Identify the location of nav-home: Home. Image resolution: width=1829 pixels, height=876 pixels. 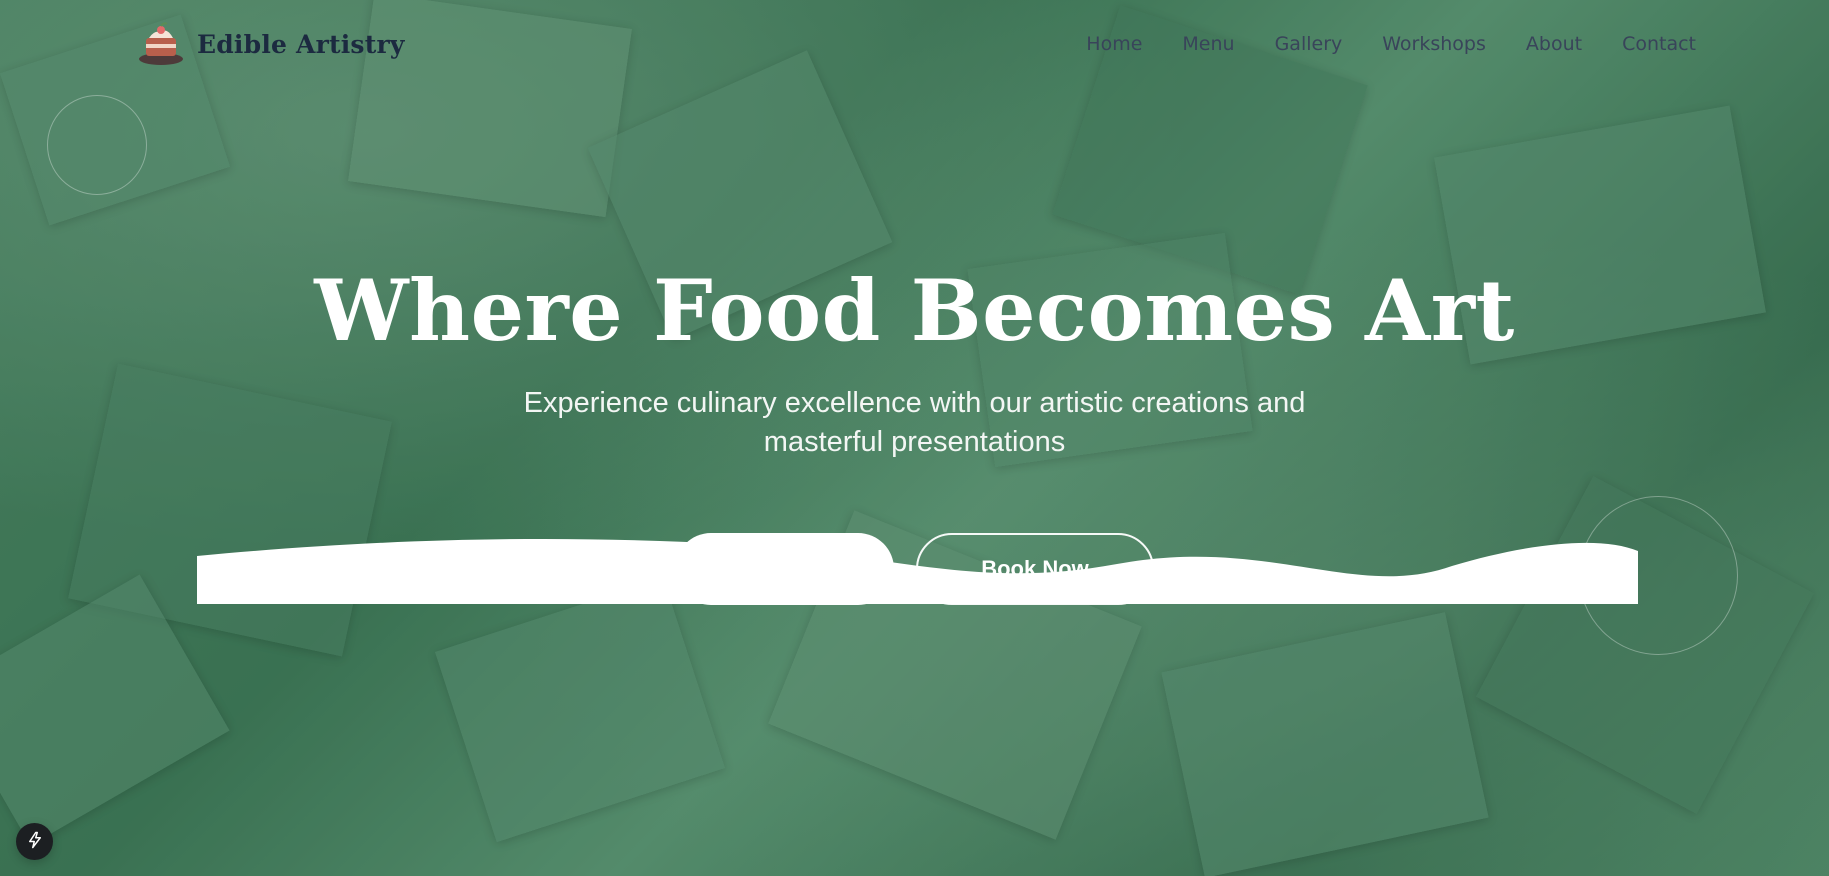
(1114, 44).